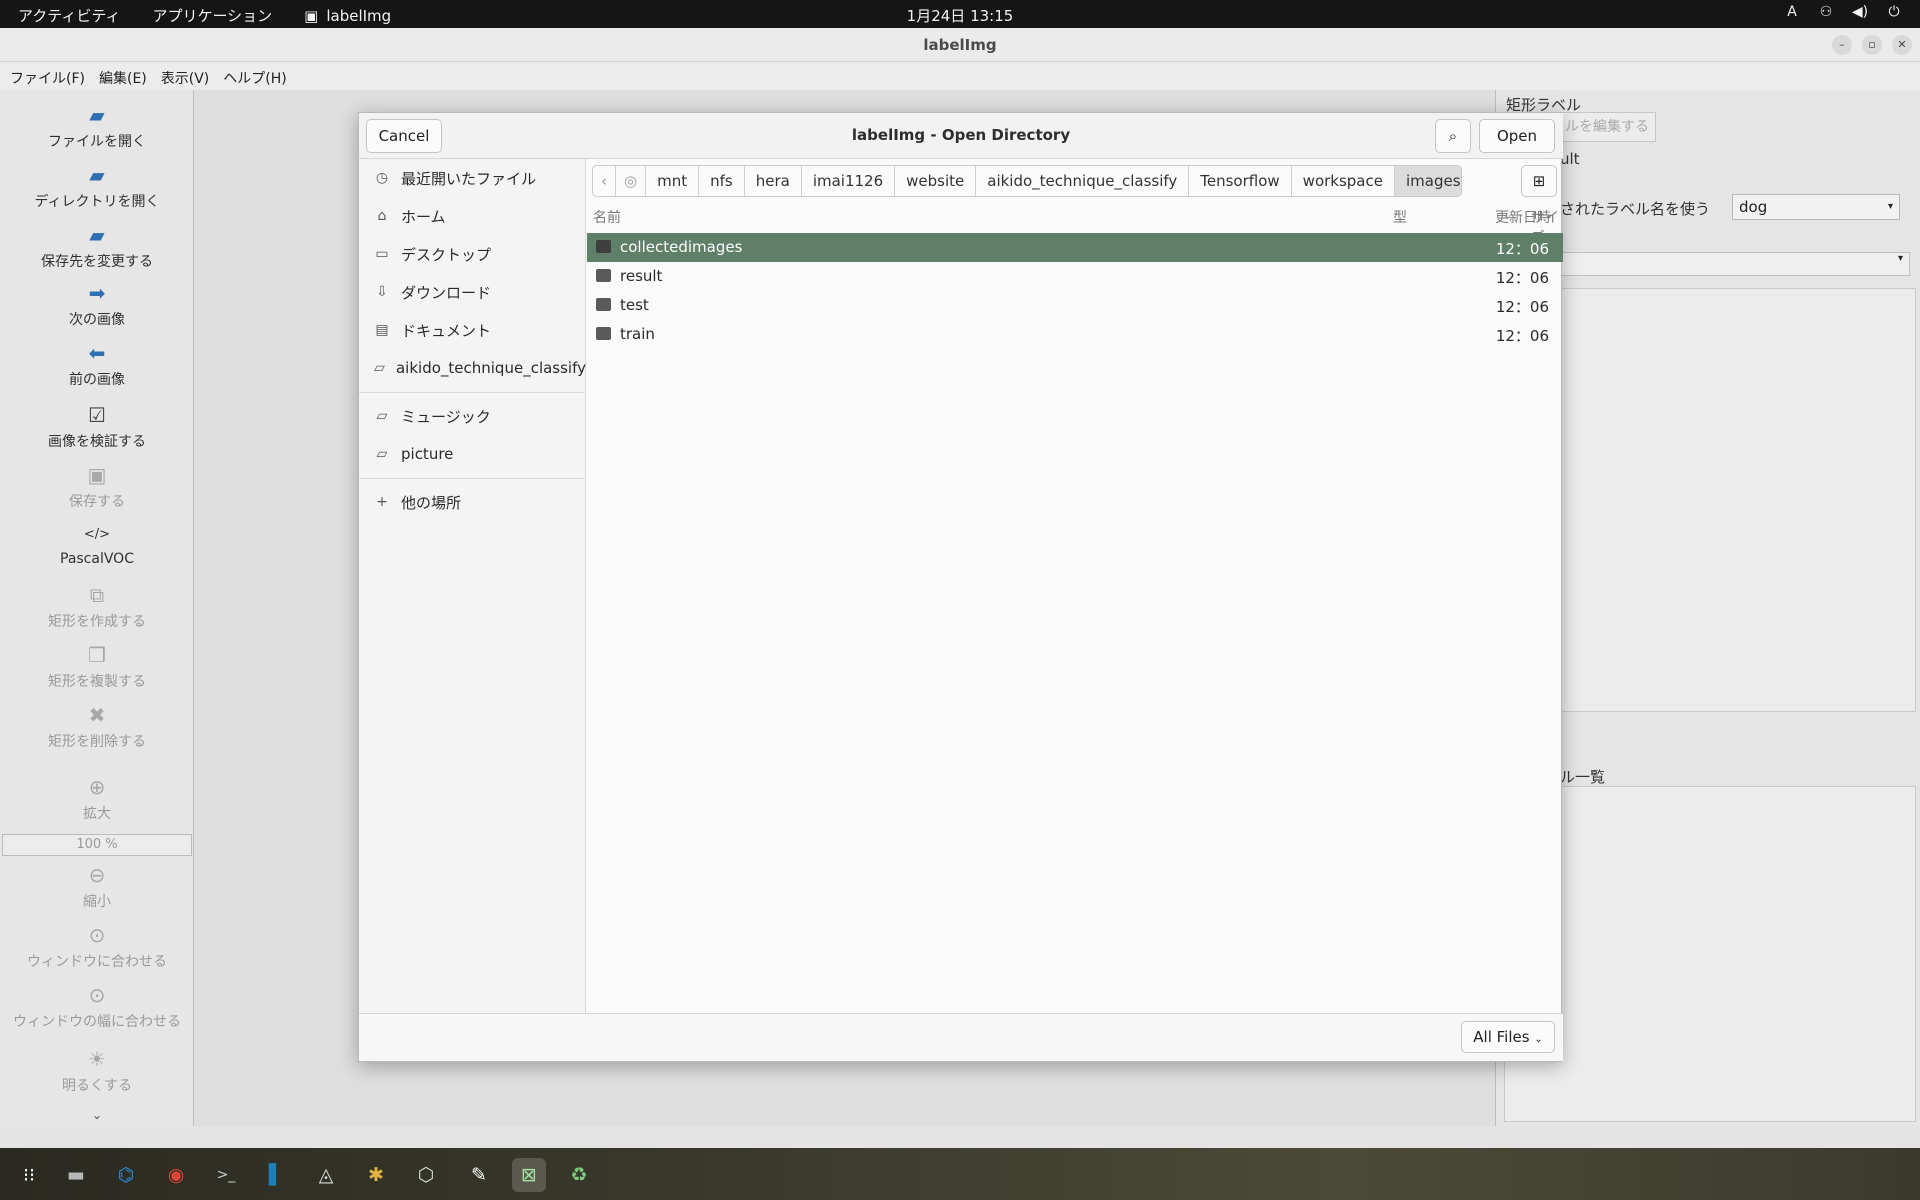 This screenshot has height=1200, width=1920. What do you see at coordinates (1075, 305) in the screenshot?
I see `file-row: test 12：06` at bounding box center [1075, 305].